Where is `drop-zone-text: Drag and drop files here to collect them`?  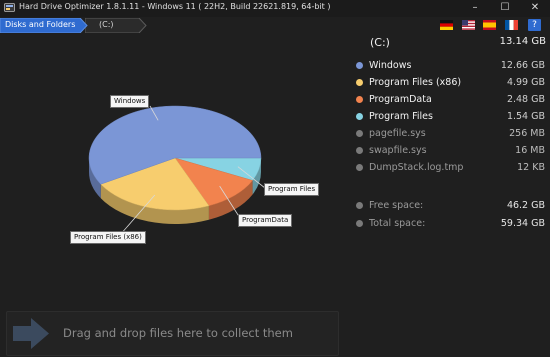 drop-zone-text: Drag and drop files here to collect them is located at coordinates (178, 333).